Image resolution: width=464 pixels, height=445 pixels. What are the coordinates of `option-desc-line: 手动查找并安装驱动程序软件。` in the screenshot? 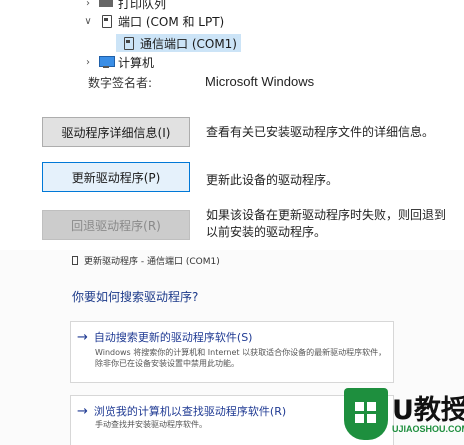 It's located at (151, 424).